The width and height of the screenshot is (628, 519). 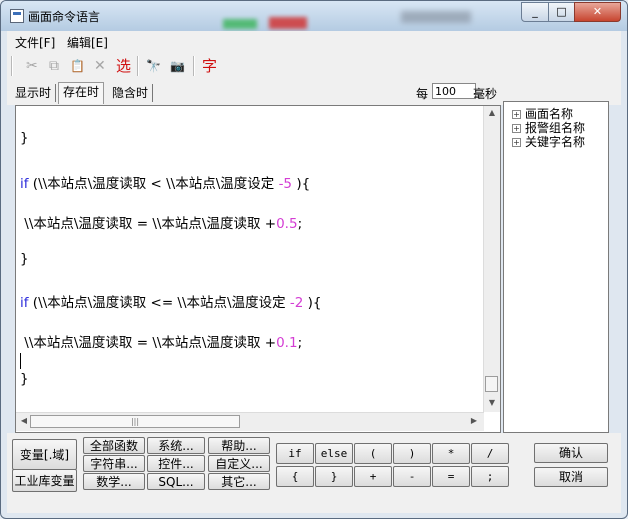 What do you see at coordinates (295, 453) in the screenshot?
I see `insert-if-button: if` at bounding box center [295, 453].